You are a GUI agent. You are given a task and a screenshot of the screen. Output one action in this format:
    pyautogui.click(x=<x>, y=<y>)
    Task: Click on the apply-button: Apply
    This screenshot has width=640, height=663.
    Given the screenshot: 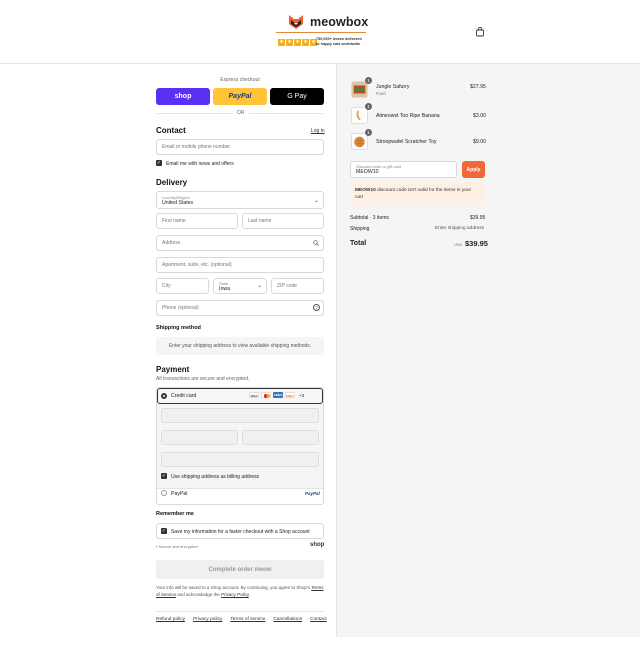 What is the action you would take?
    pyautogui.click(x=473, y=169)
    